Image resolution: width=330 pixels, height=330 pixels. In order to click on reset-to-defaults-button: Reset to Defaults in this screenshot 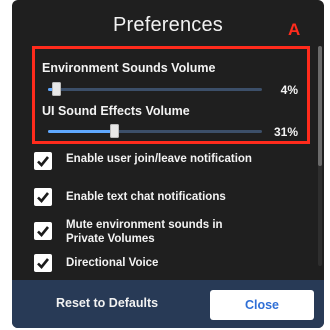, I will do `click(107, 303)`.